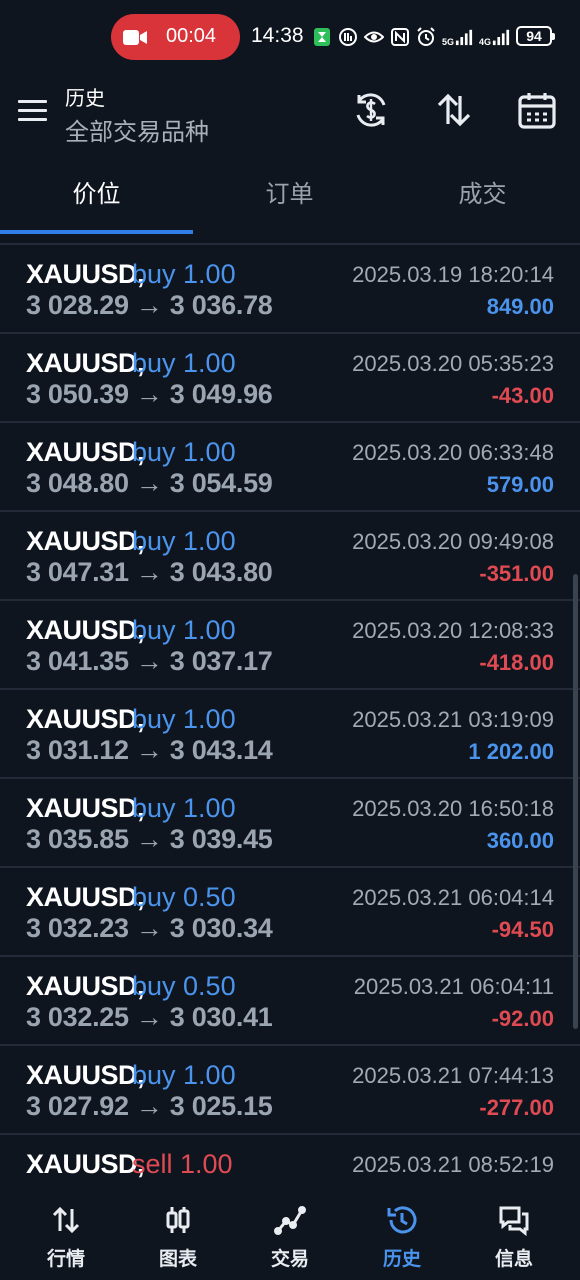 The height and width of the screenshot is (1280, 580). I want to click on deal-prices: 3 041.35 → 3 037.17, so click(149, 661).